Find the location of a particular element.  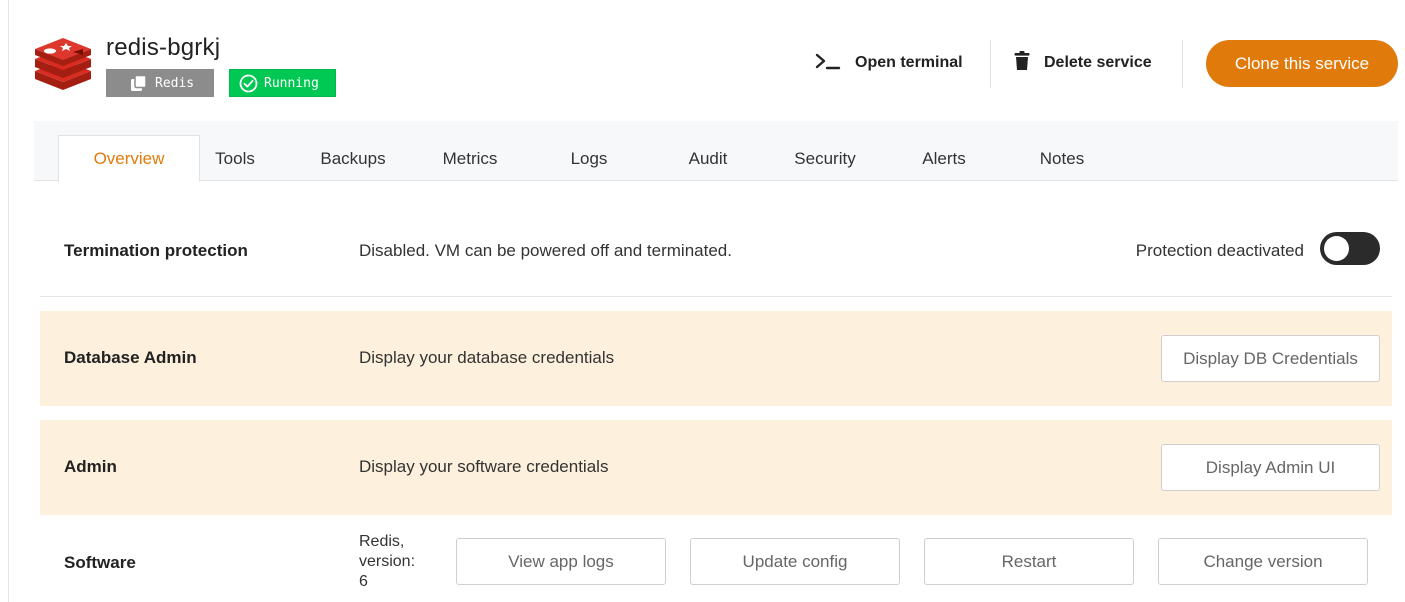

database-admin-description: Display your database credentials is located at coordinates (487, 357).